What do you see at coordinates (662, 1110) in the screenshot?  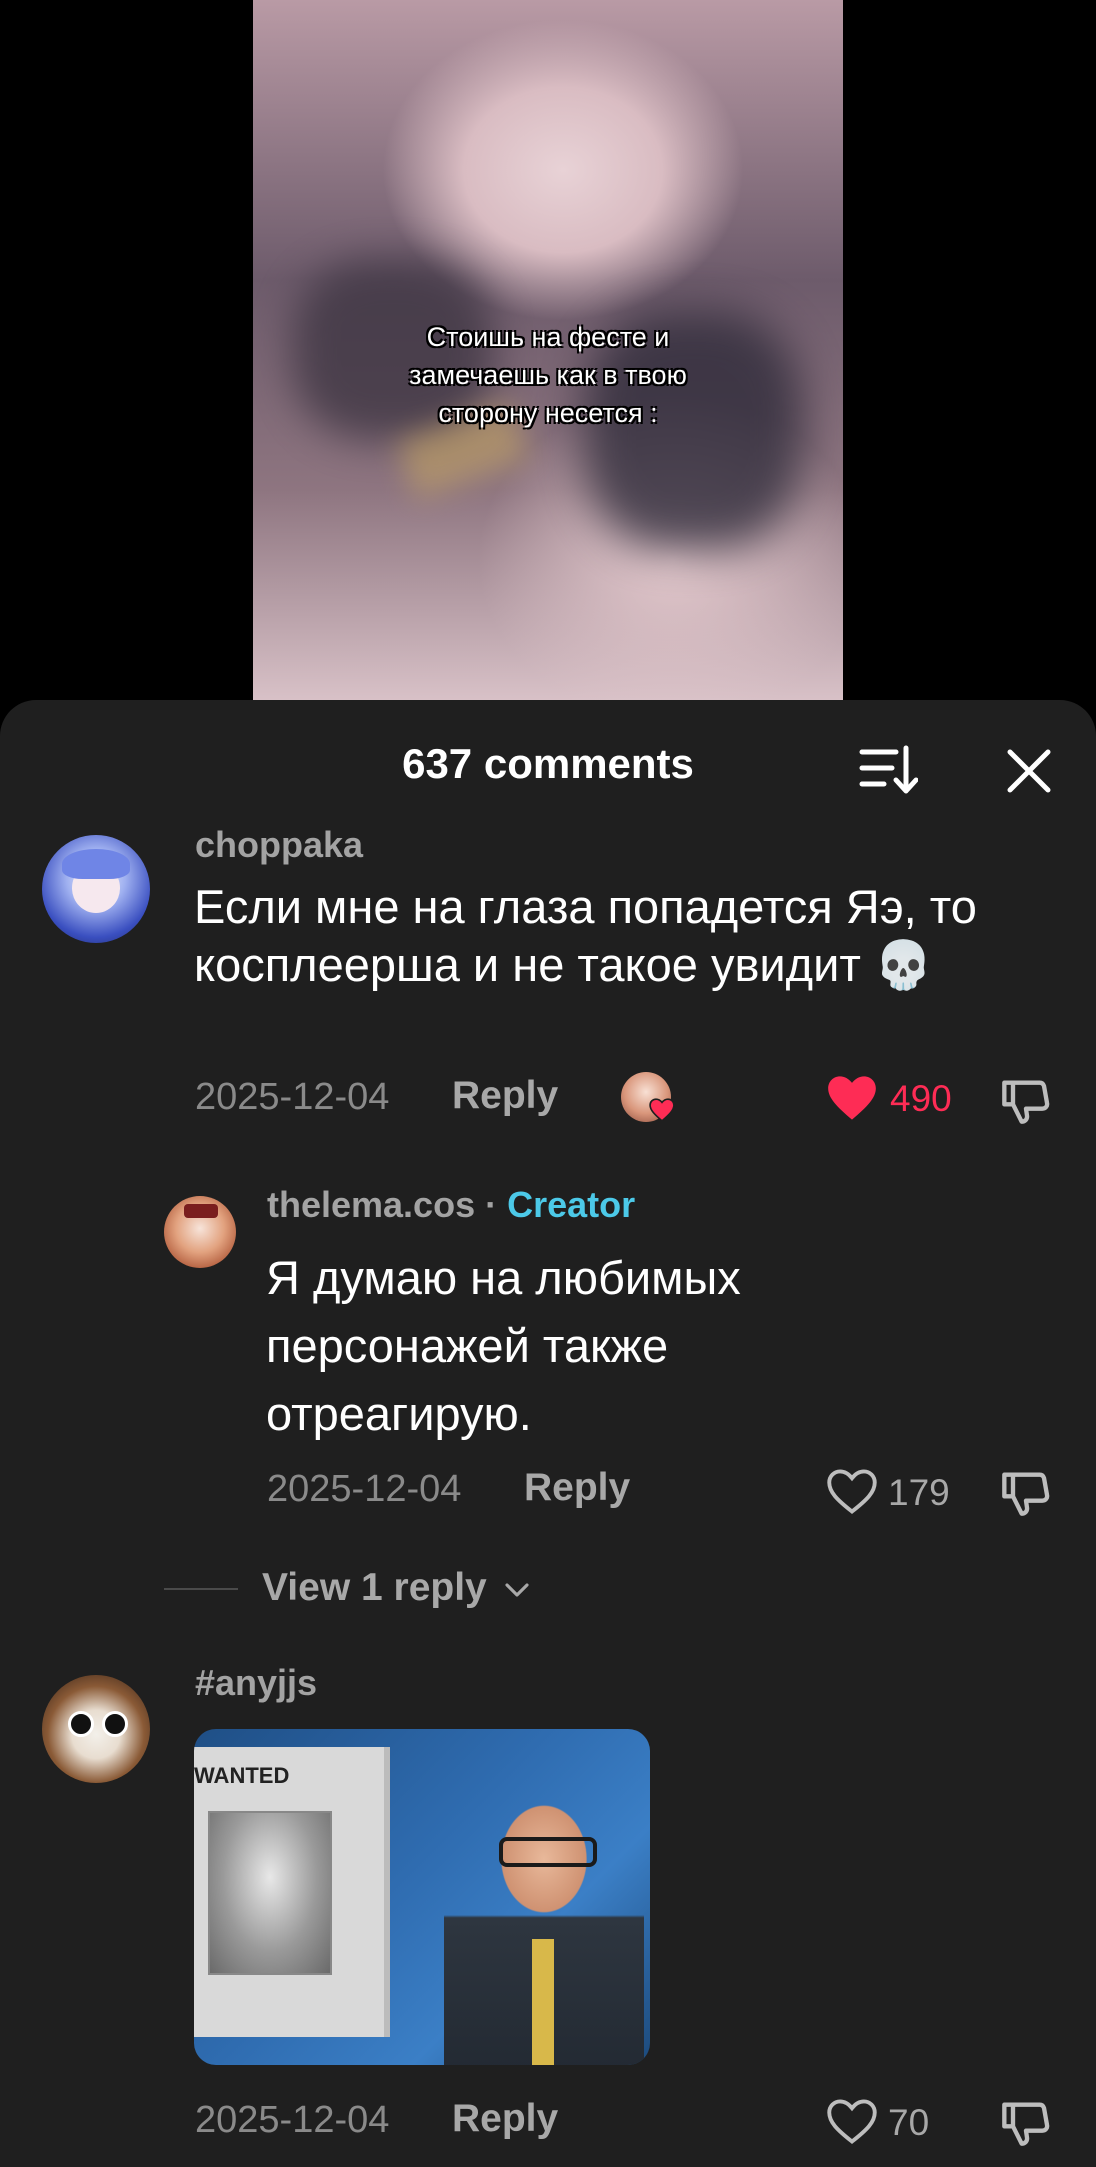 I see `heart-badge-icon` at bounding box center [662, 1110].